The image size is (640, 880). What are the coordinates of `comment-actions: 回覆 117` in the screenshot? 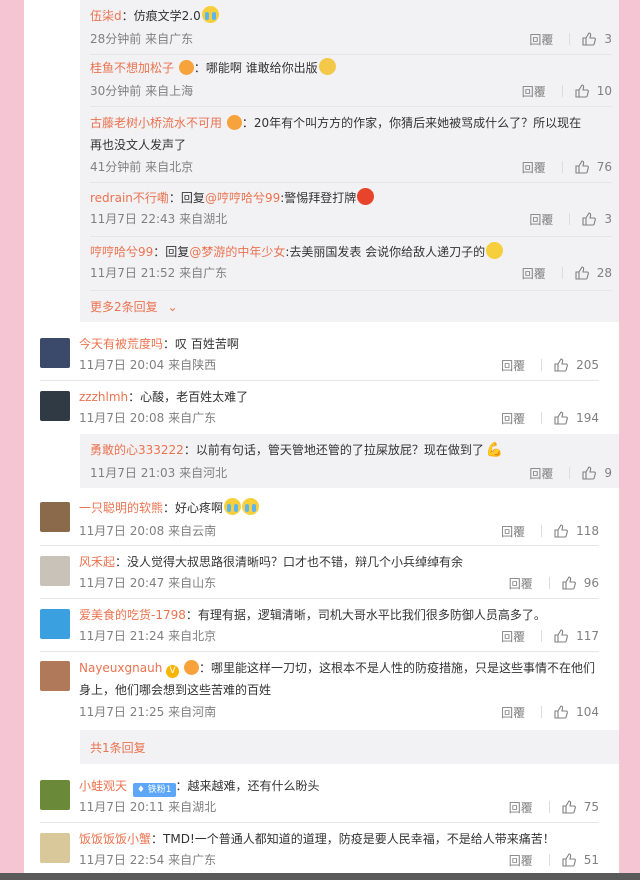 It's located at (550, 636).